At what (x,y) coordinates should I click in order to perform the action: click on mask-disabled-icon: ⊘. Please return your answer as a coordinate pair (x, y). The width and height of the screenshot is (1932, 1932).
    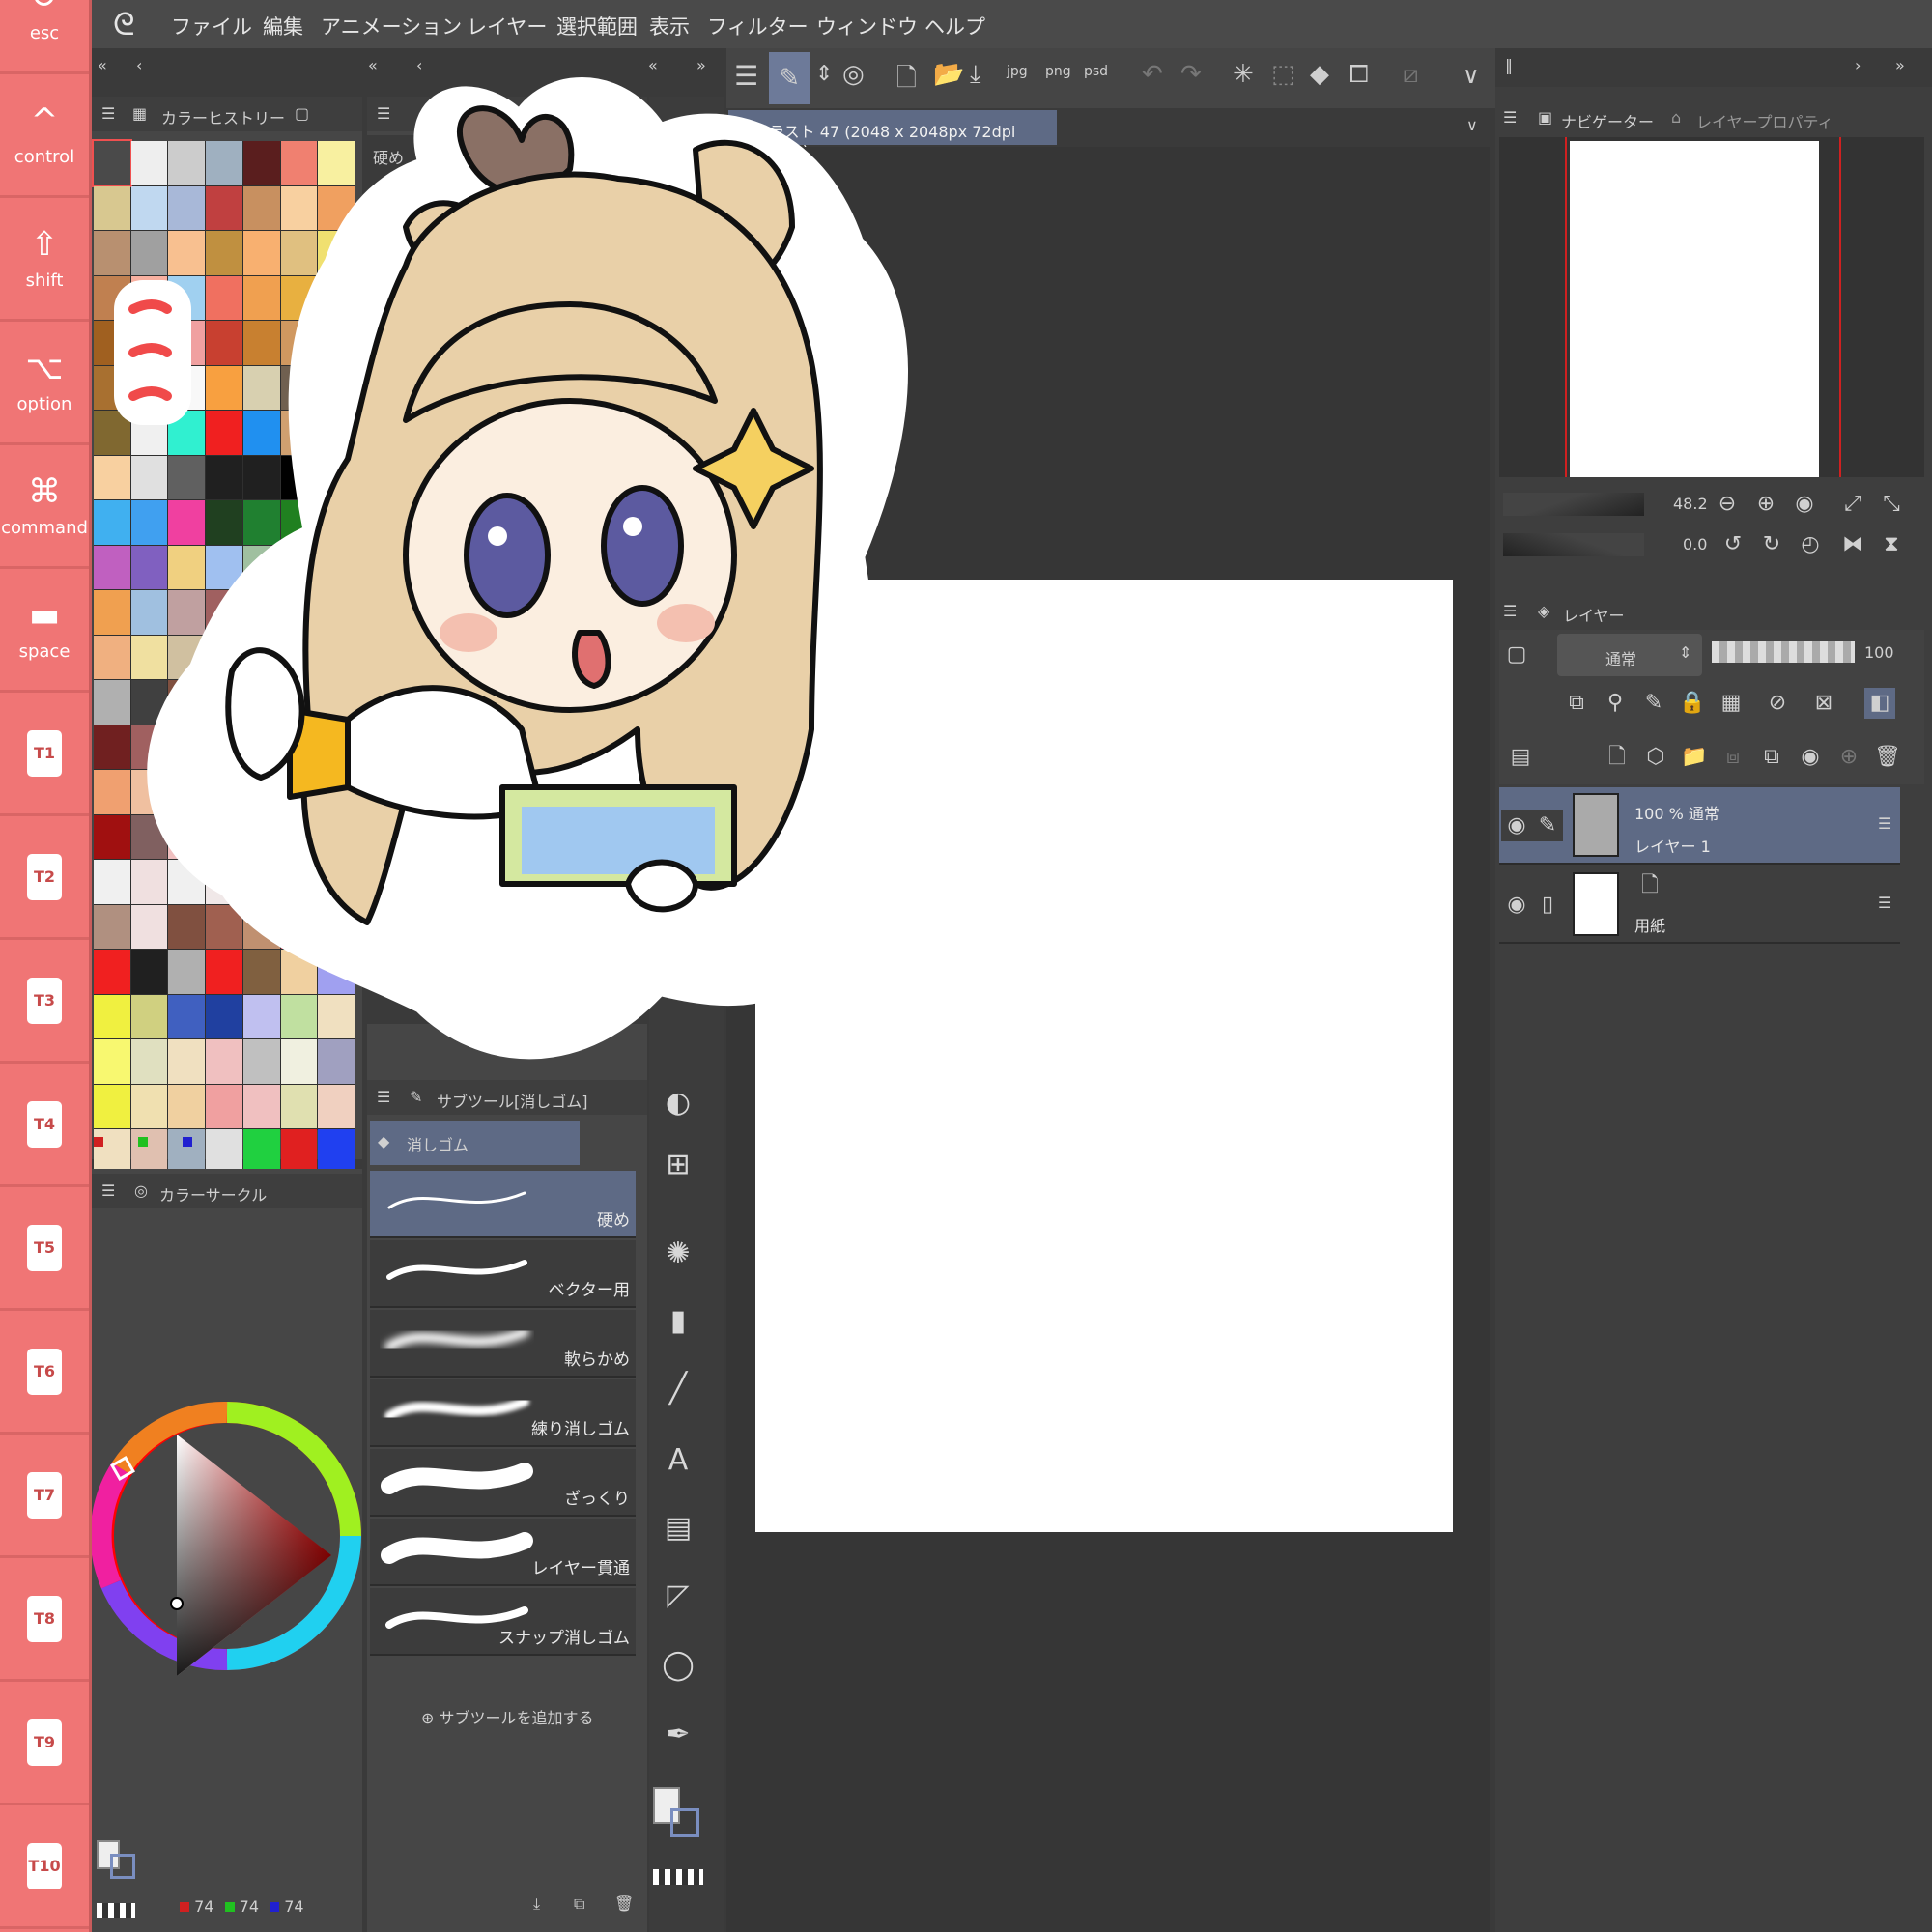
    Looking at the image, I should click on (1777, 703).